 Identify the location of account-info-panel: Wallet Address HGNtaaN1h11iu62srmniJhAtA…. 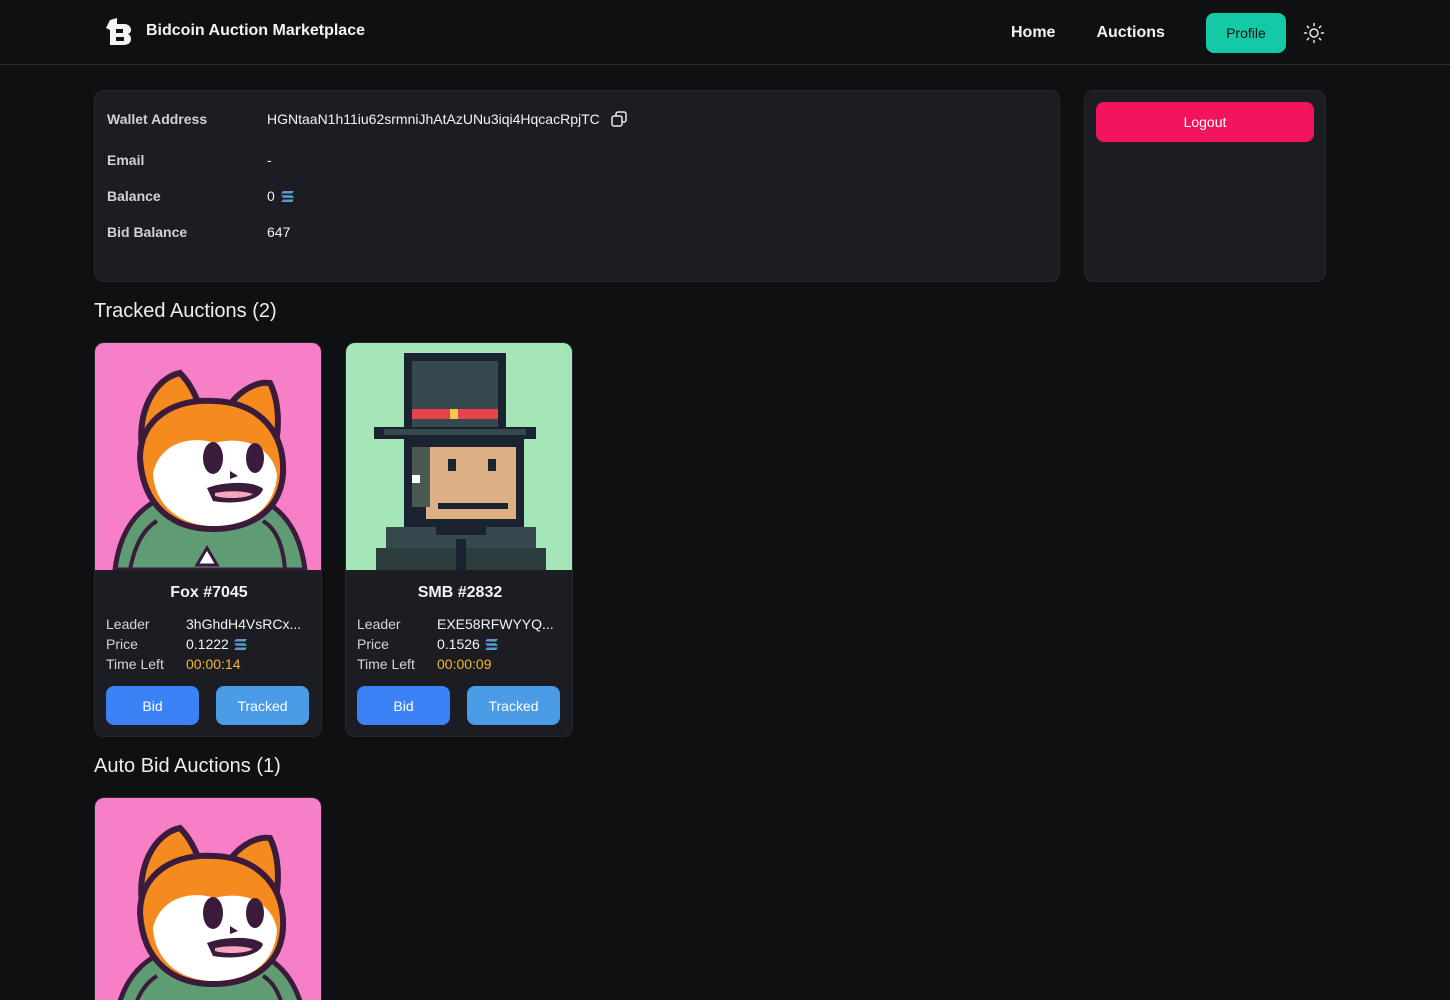
(577, 186).